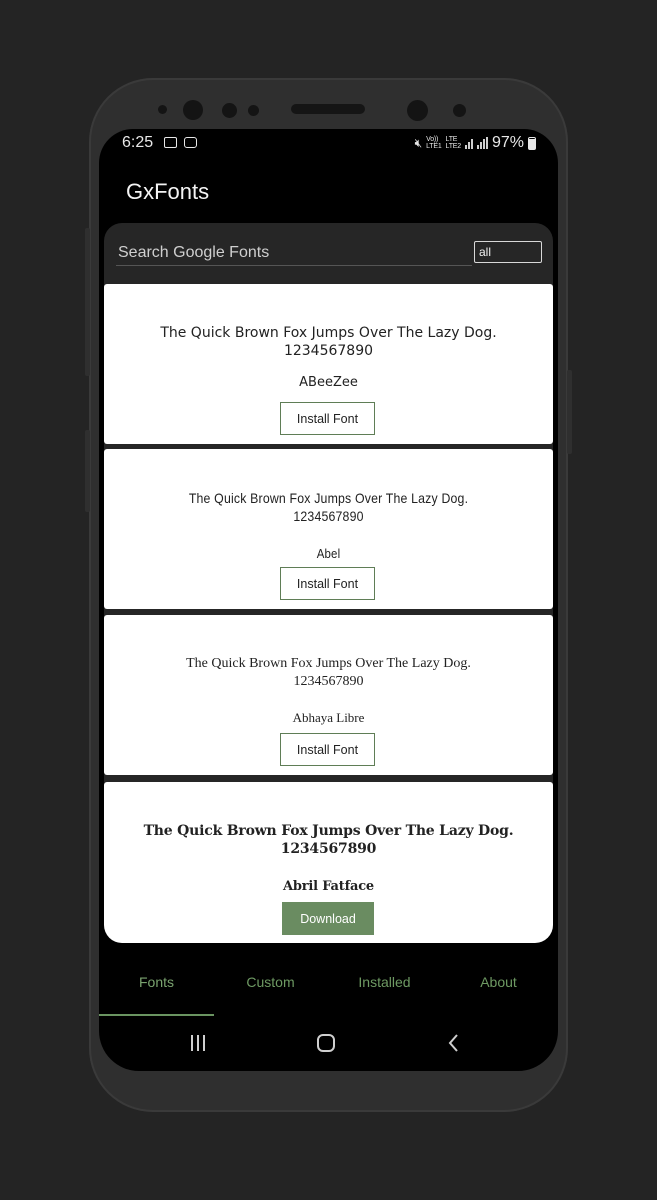 The height and width of the screenshot is (1200, 657). I want to click on search-row: all, so click(328, 253).